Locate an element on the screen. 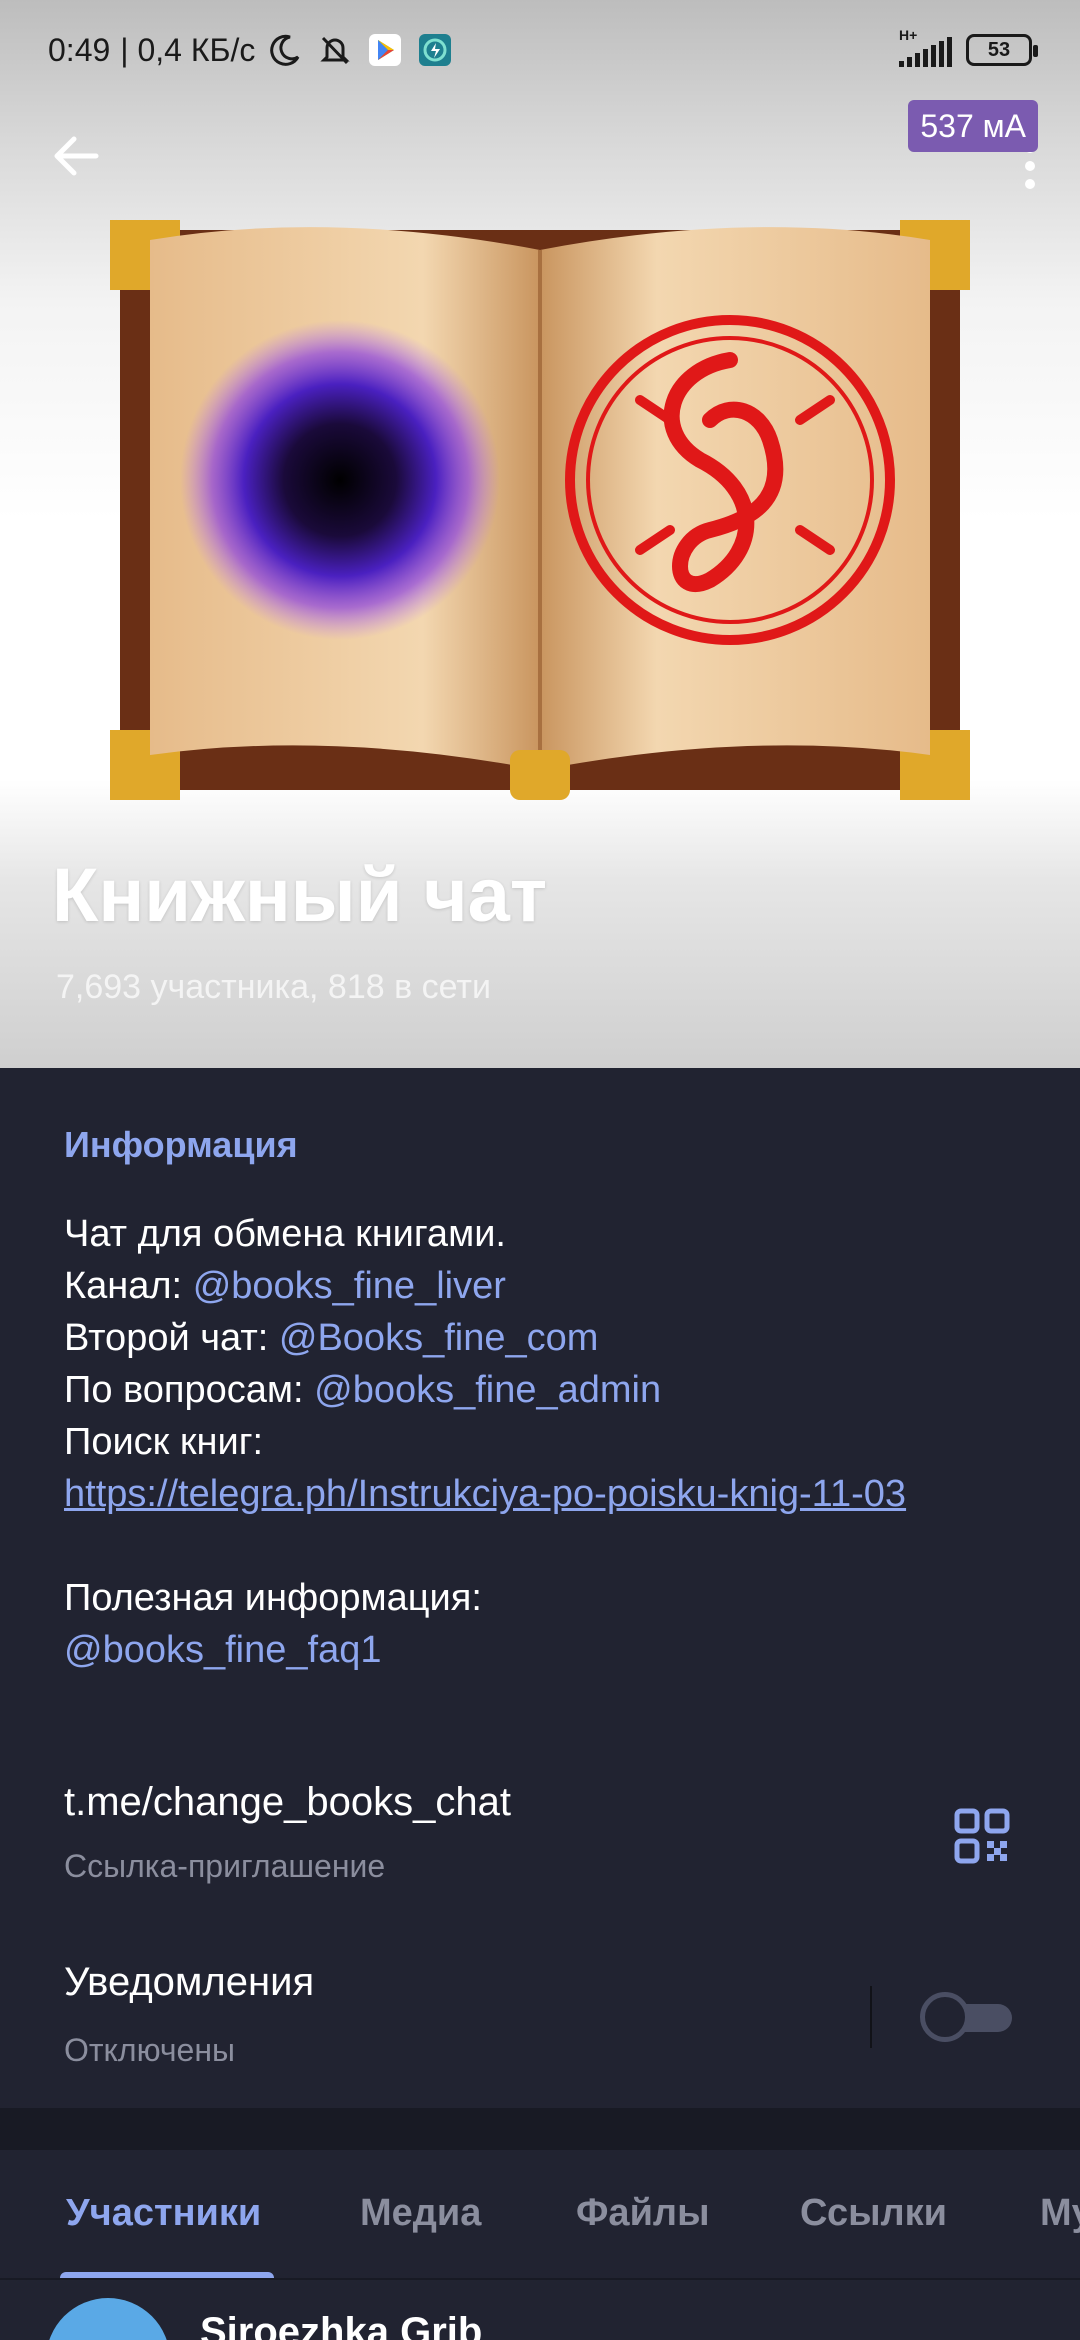  member-name: Siroezhka Grib is located at coordinates (341, 2325).